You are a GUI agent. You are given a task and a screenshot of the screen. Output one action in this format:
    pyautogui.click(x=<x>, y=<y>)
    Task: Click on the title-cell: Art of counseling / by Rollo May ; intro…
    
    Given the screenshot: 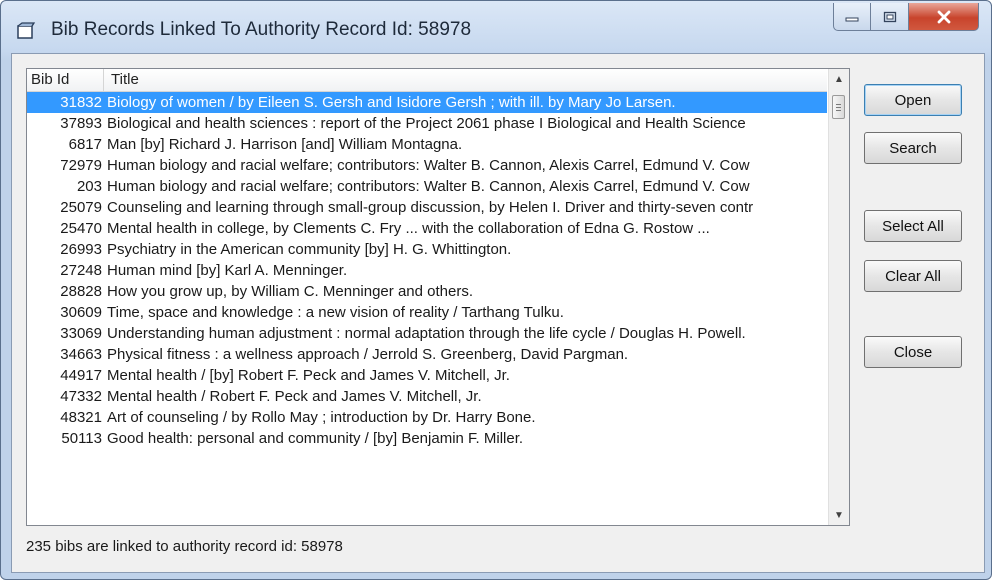 What is the action you would take?
    pyautogui.click(x=321, y=417)
    